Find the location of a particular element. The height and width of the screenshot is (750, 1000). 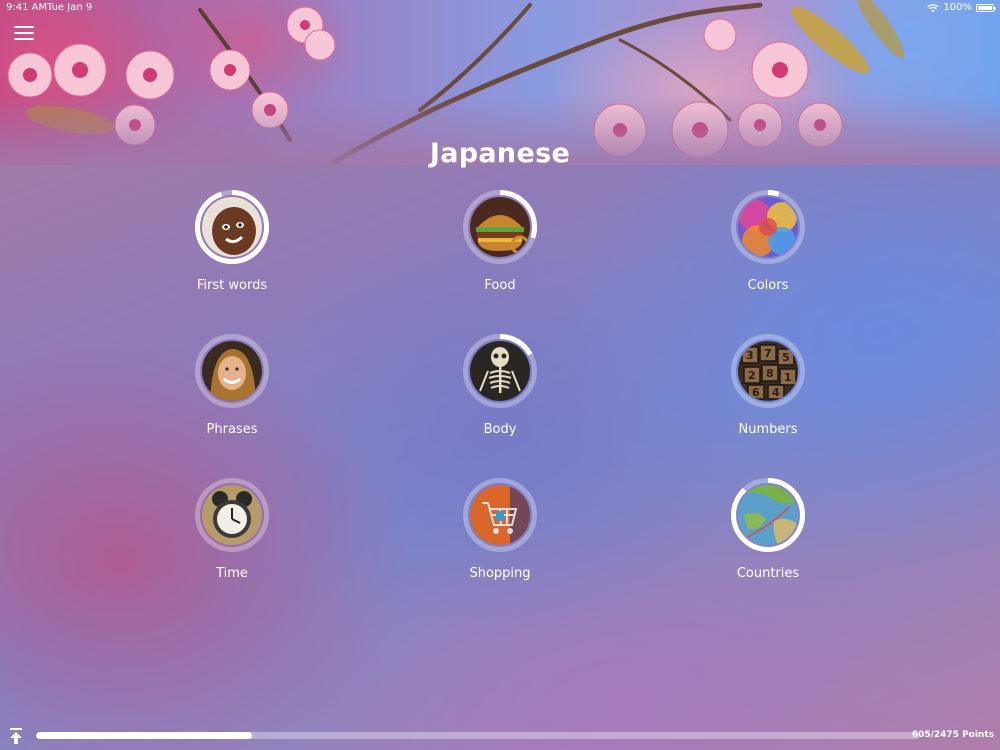

letterpress-numbers-image: 375 281 64 is located at coordinates (768, 371).